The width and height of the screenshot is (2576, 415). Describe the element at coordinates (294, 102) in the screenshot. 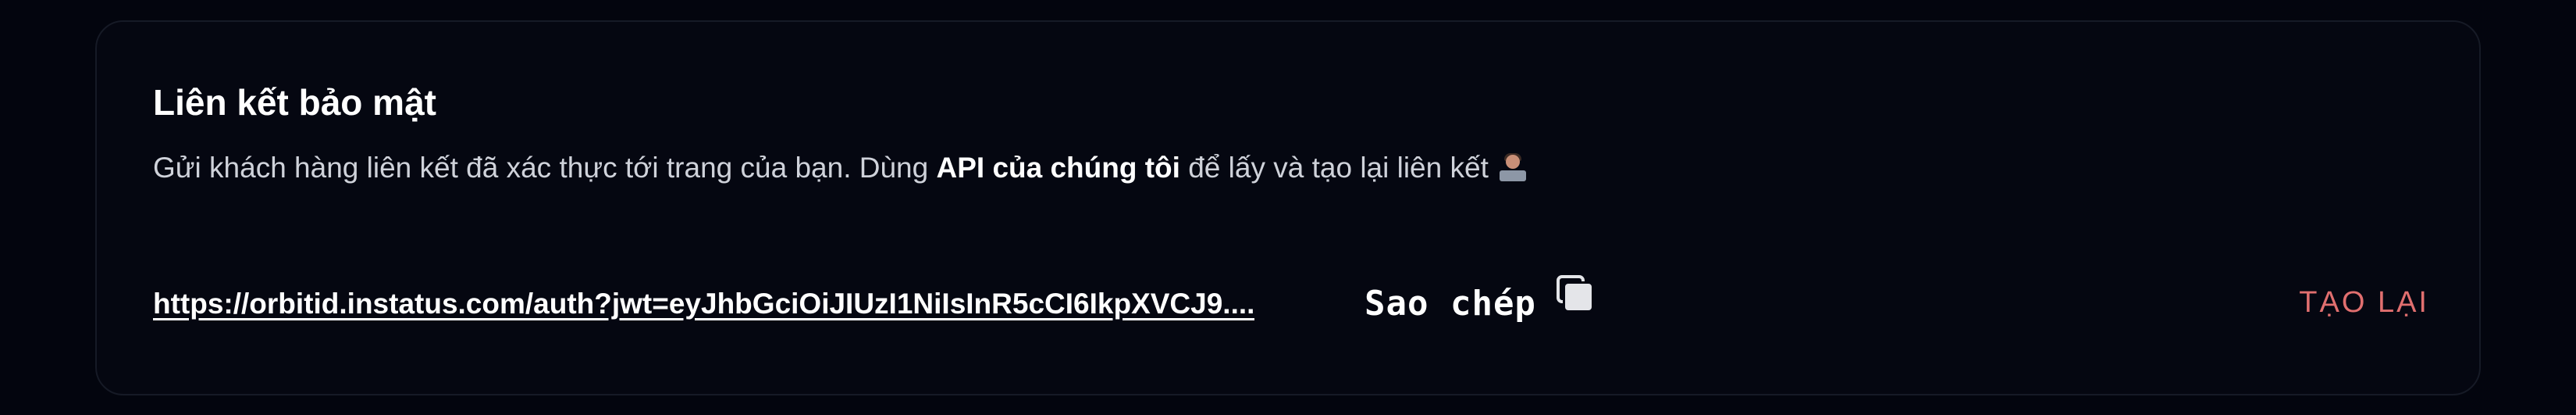

I see `card-title: Liên kết bảo mật` at that location.